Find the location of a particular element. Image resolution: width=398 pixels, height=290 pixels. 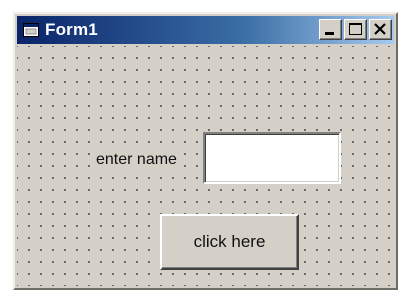

close-icon is located at coordinates (380, 29).